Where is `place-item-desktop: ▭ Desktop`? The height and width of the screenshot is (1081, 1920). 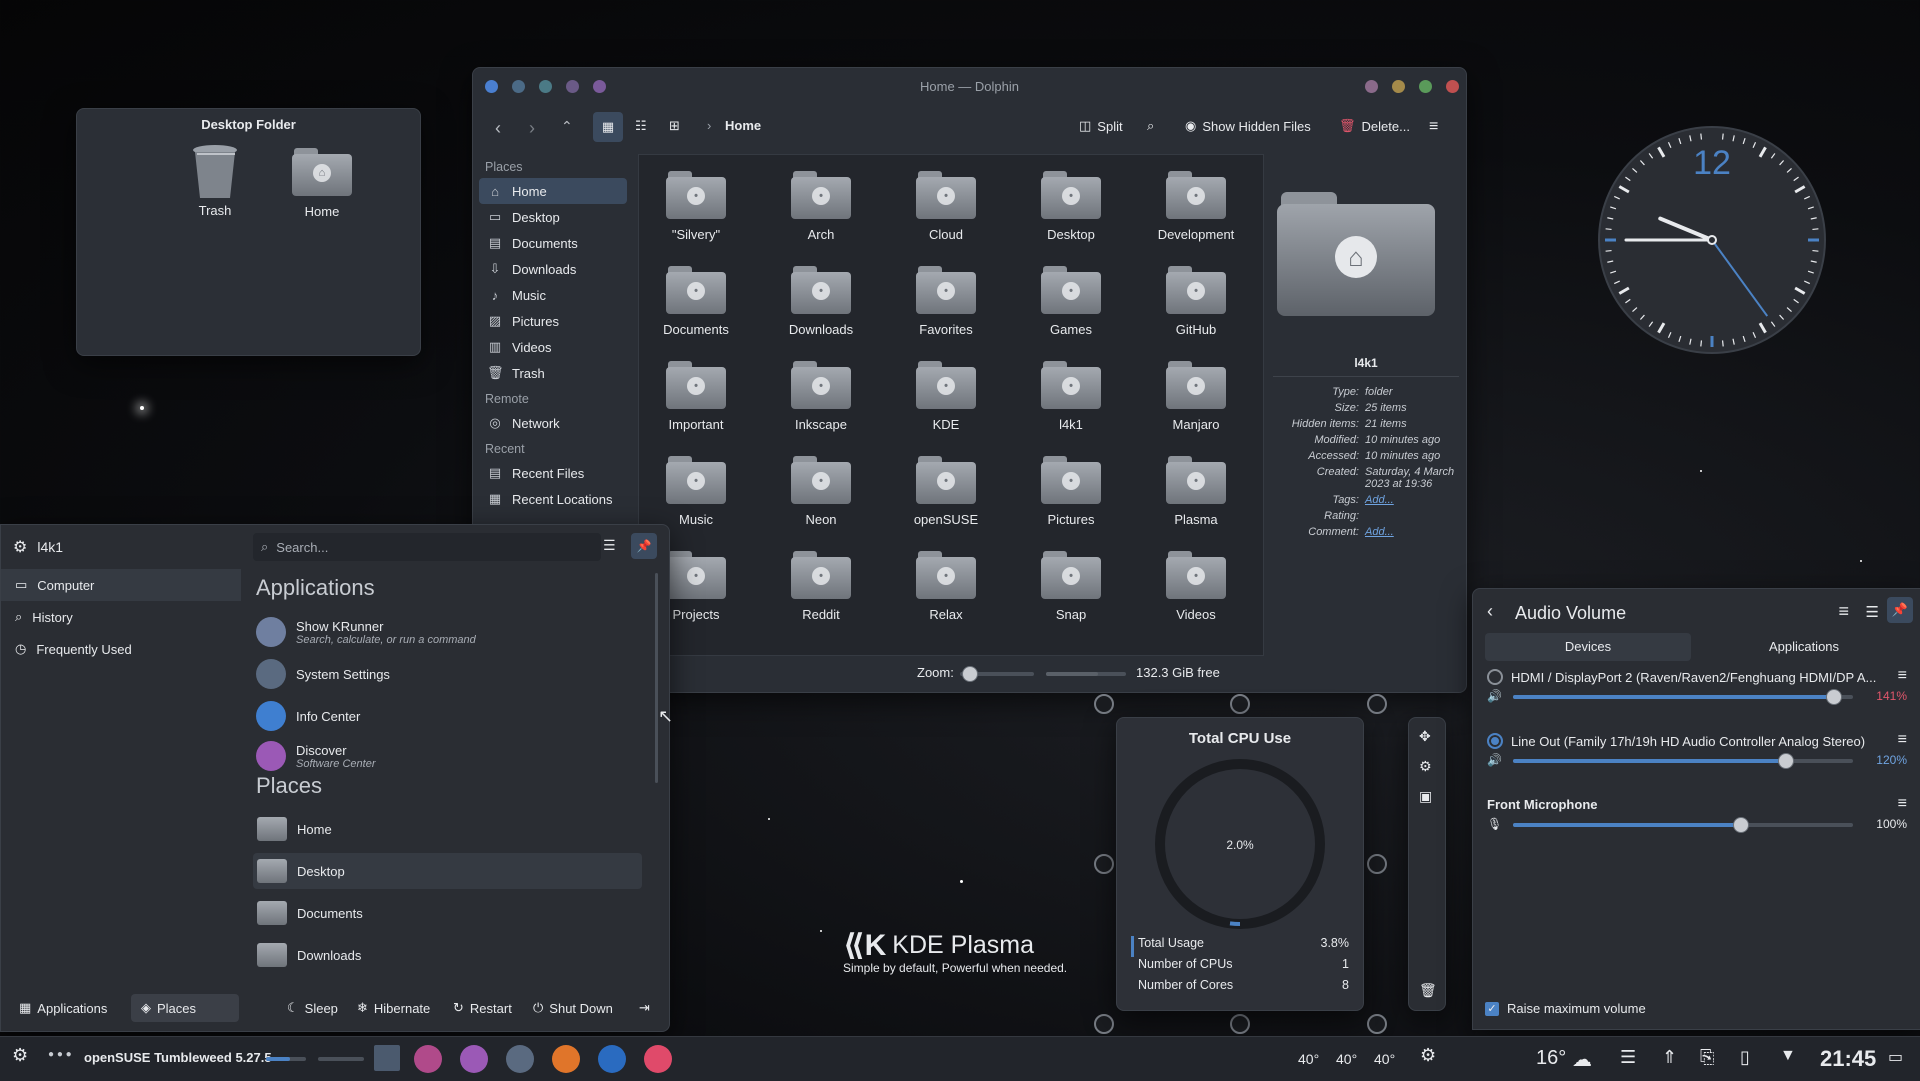 place-item-desktop: ▭ Desktop is located at coordinates (553, 217).